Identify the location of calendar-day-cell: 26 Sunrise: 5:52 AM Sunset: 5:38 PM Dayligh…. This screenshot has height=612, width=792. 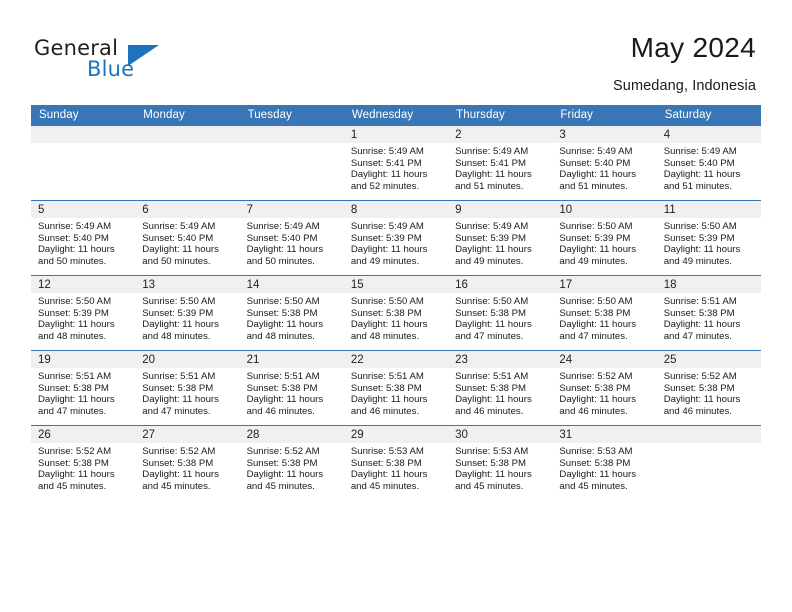
(83, 462).